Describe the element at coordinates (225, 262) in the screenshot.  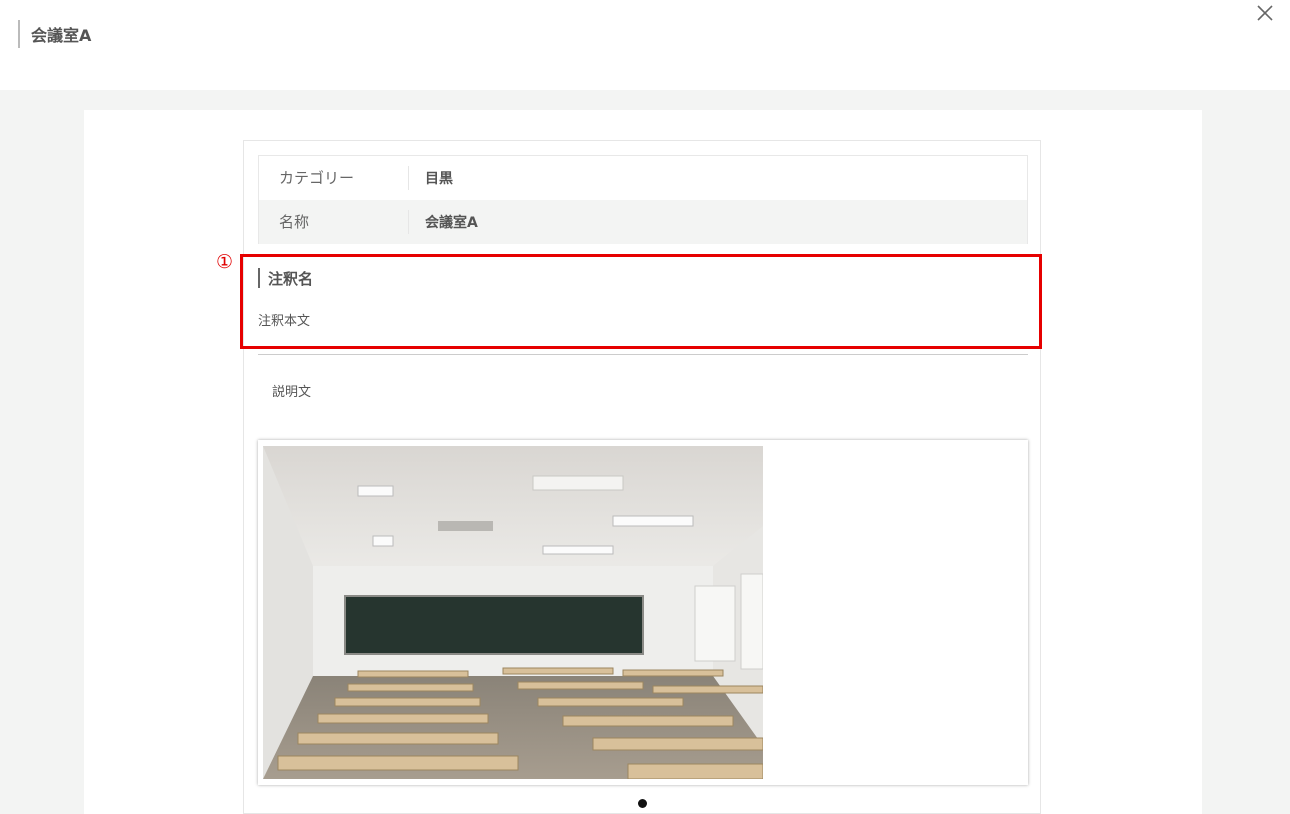
I see `annotation-marker: ①` at that location.